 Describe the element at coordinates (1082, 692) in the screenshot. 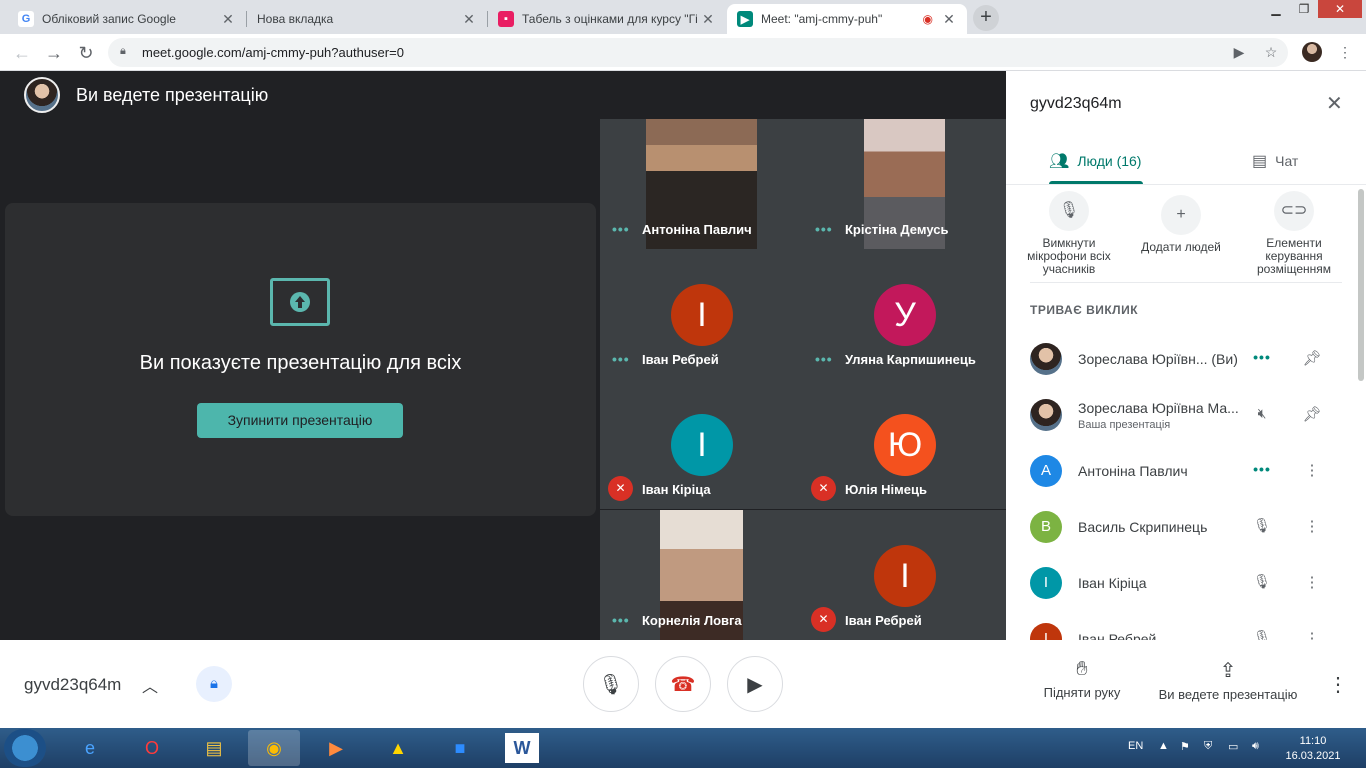

I see `raise-hand-label: Підняти руку` at that location.